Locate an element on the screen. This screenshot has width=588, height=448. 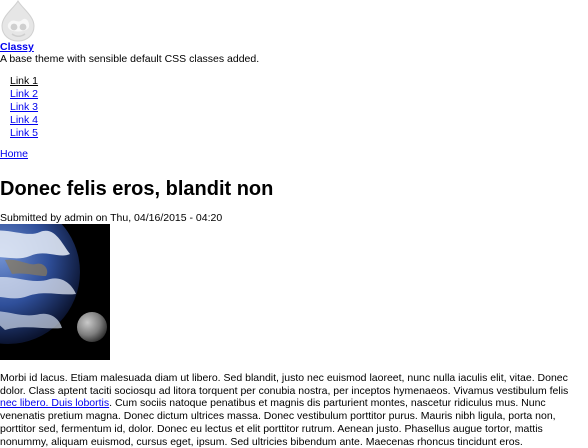
menu-link-3: Link 3 is located at coordinates (24, 107).